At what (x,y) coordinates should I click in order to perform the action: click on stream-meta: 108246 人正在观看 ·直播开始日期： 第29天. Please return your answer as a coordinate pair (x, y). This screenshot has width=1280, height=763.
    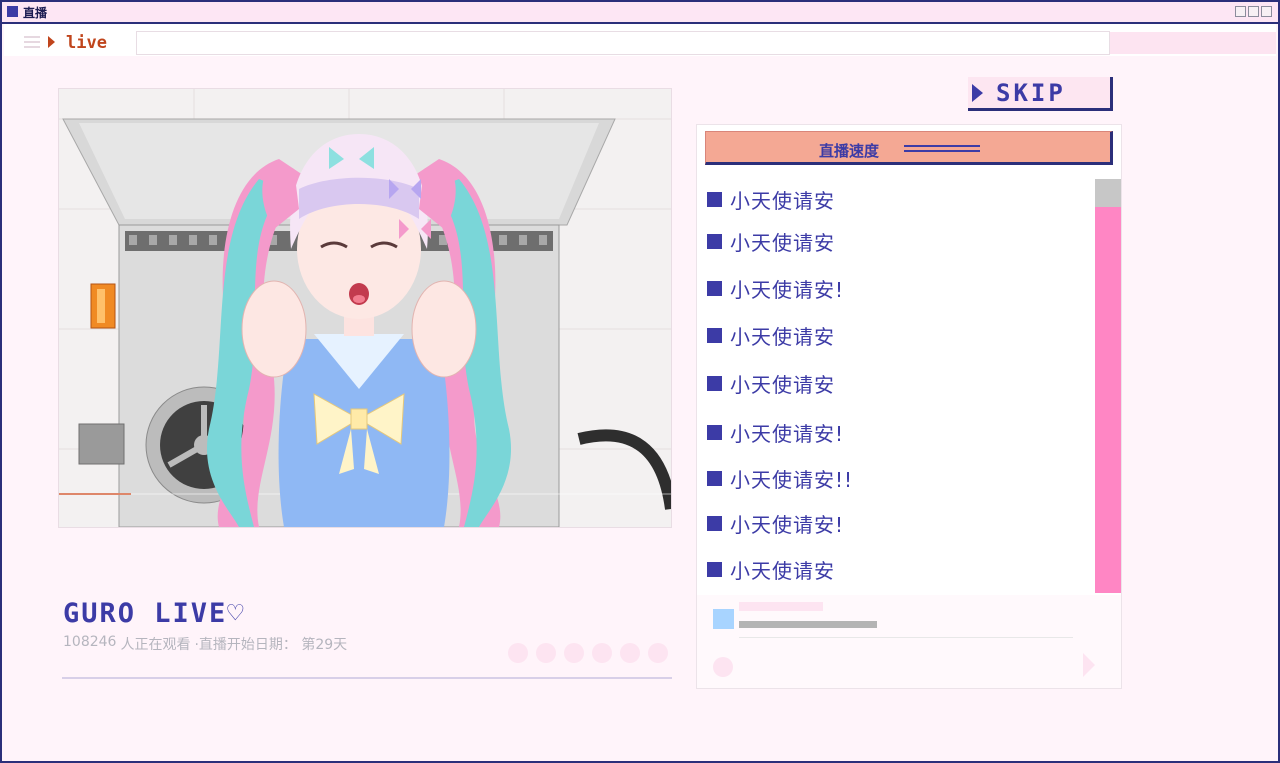
    Looking at the image, I should click on (205, 644).